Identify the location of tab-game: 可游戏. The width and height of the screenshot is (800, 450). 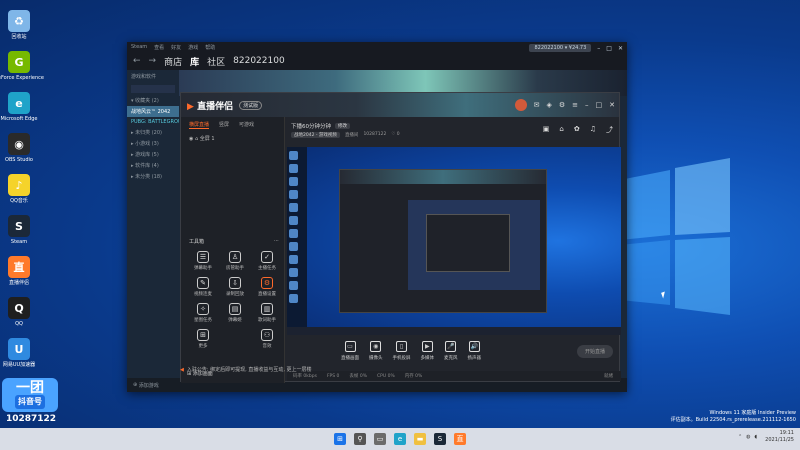
(246, 125).